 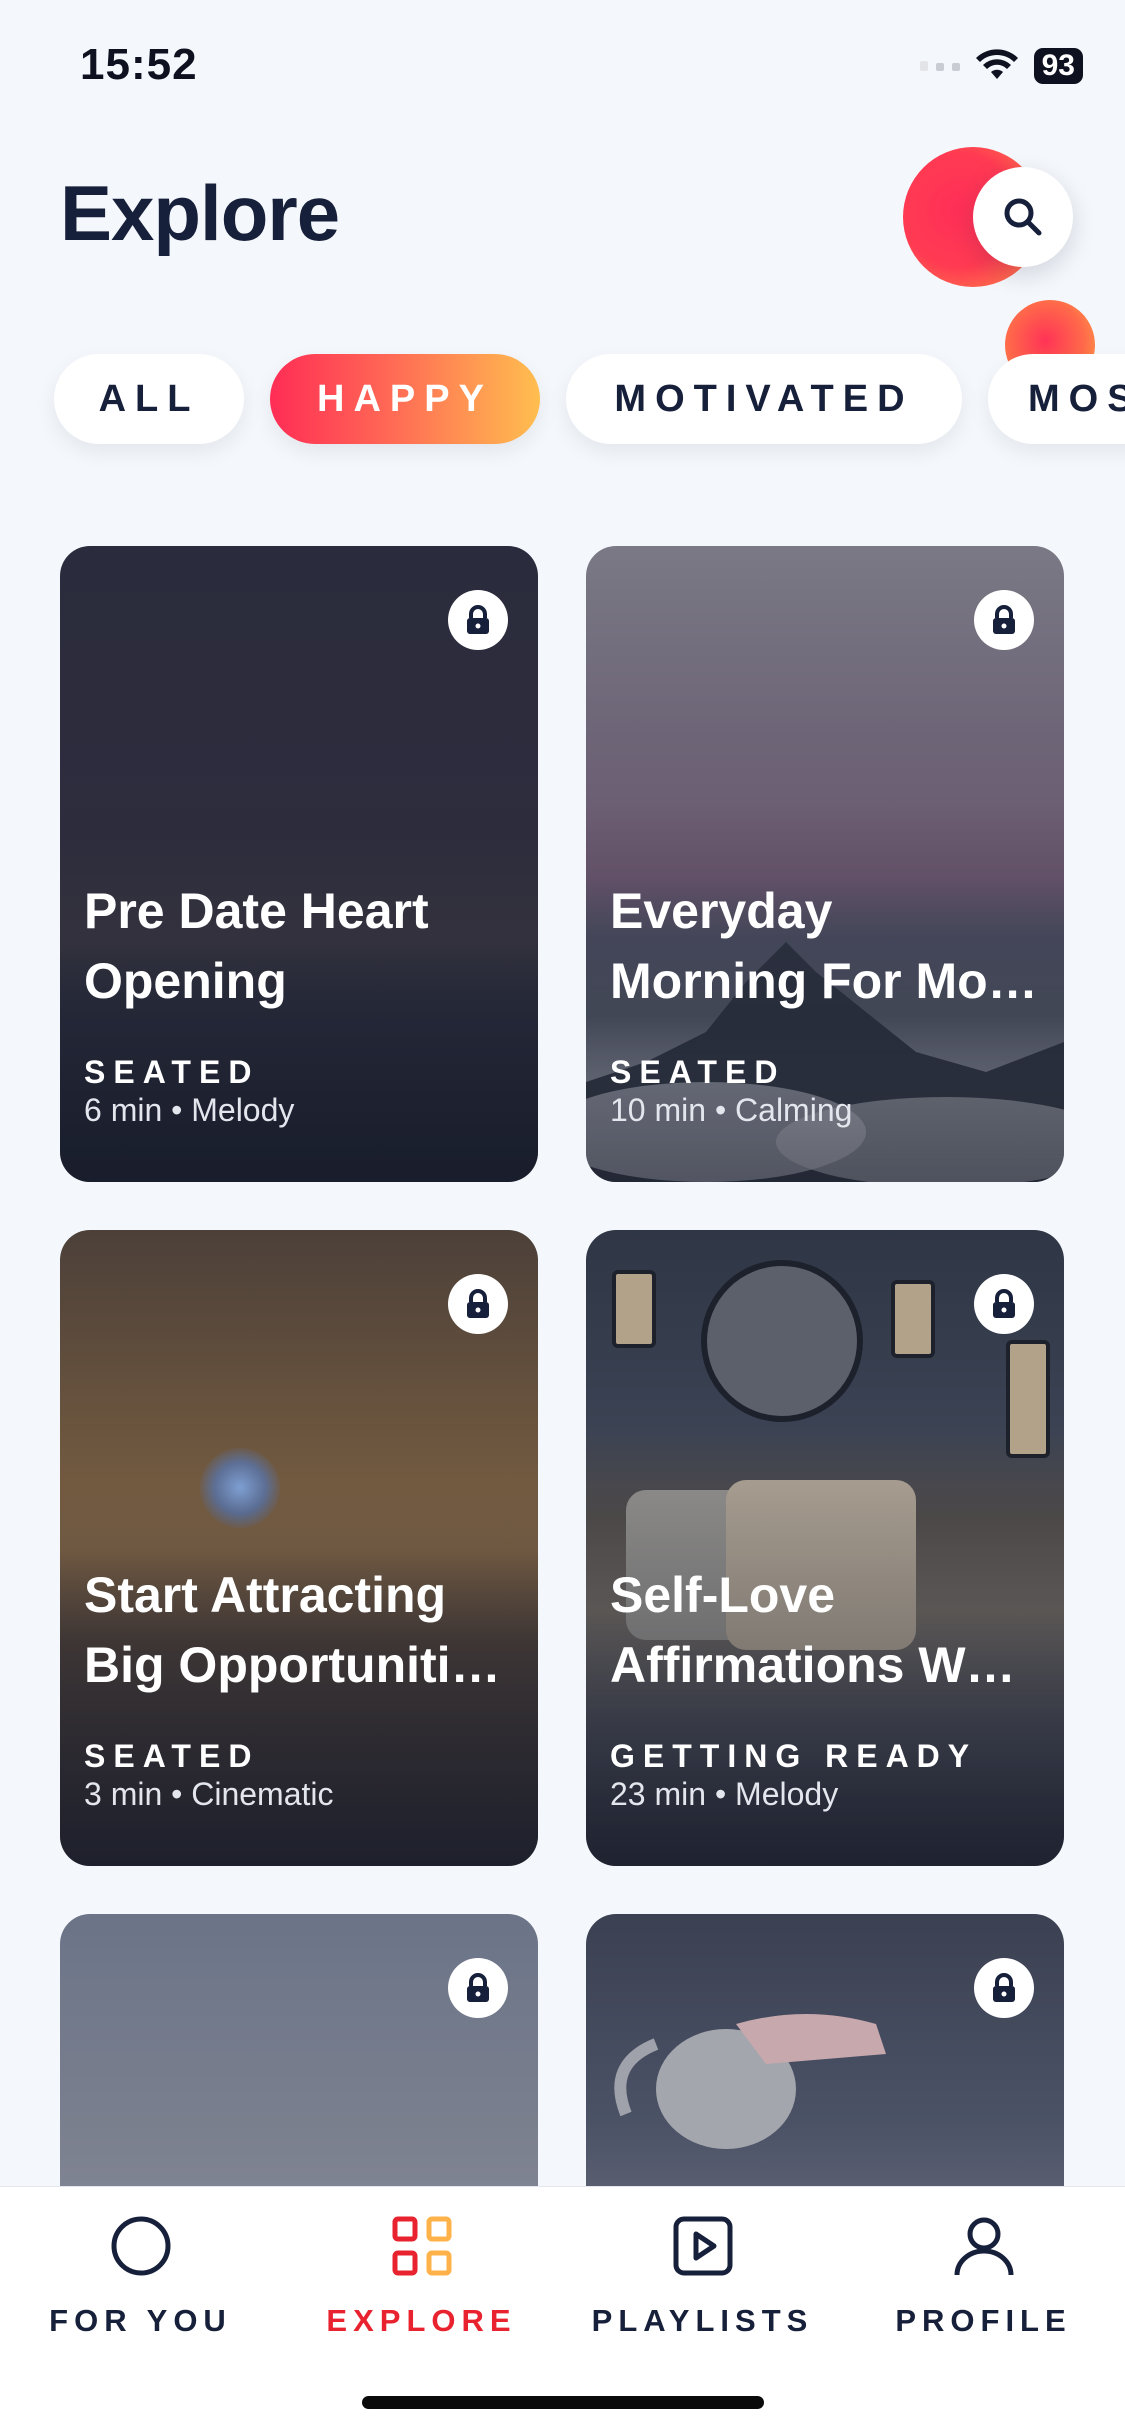 I want to click on card-meta: 23 min • Melody, so click(x=724, y=1794).